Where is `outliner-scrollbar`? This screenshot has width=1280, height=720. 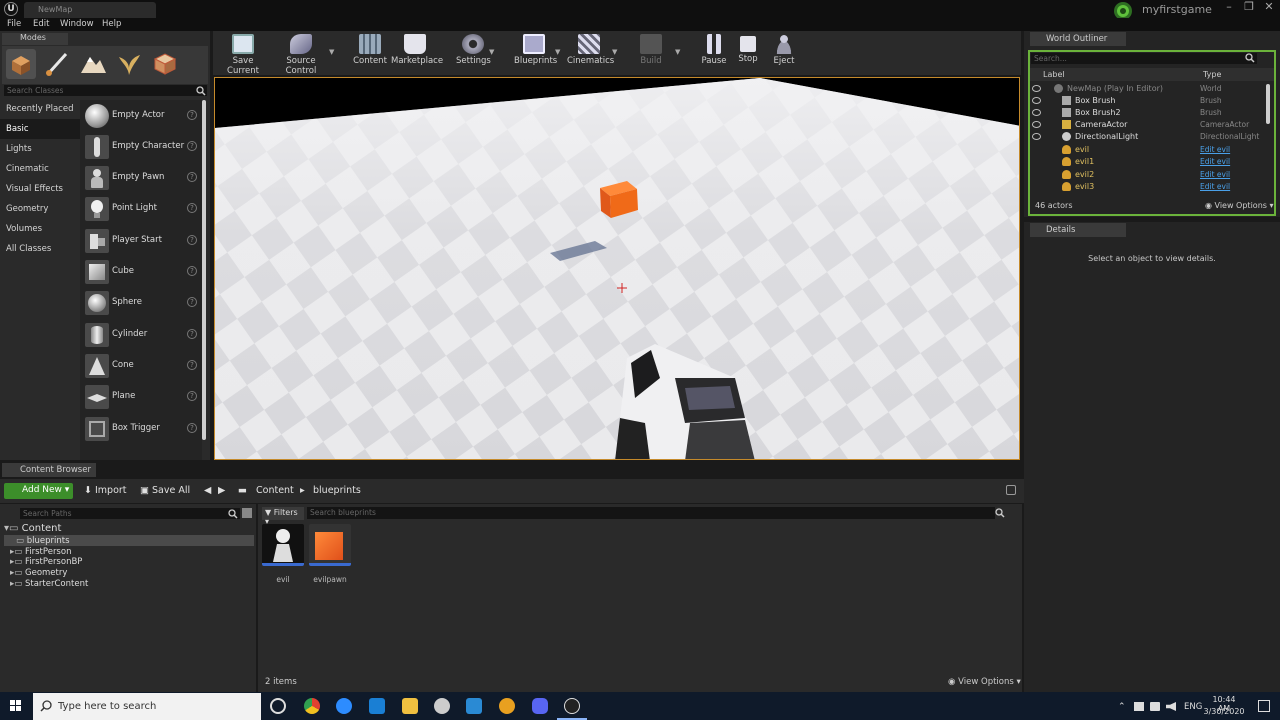
outliner-scrollbar is located at coordinates (1268, 104).